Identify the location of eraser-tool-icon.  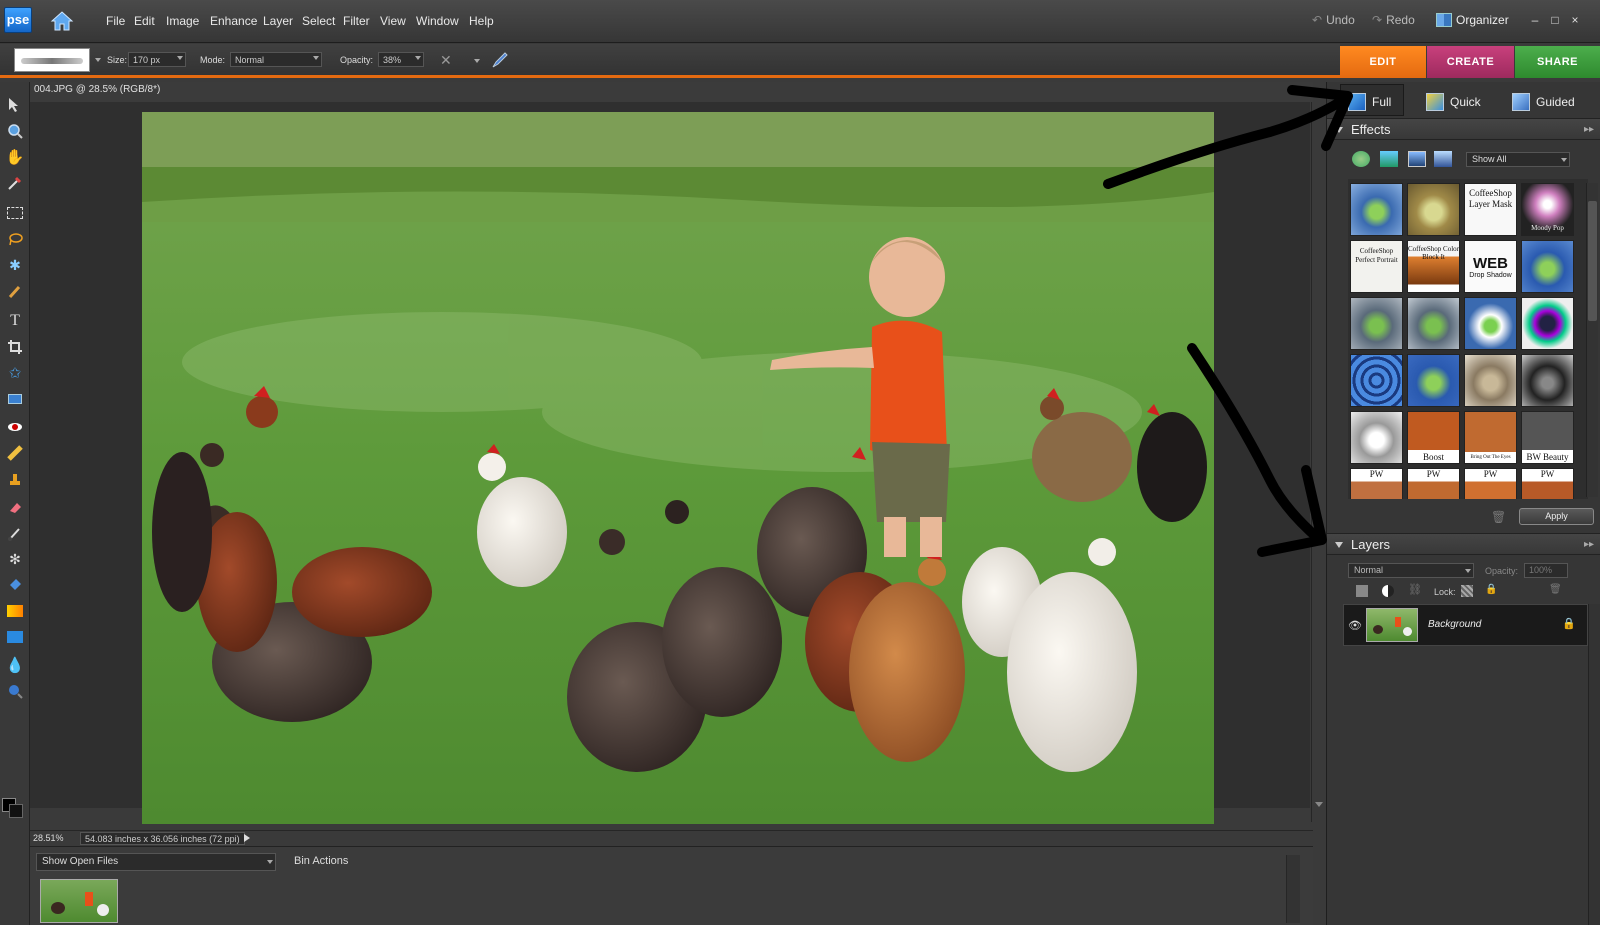
(15, 507).